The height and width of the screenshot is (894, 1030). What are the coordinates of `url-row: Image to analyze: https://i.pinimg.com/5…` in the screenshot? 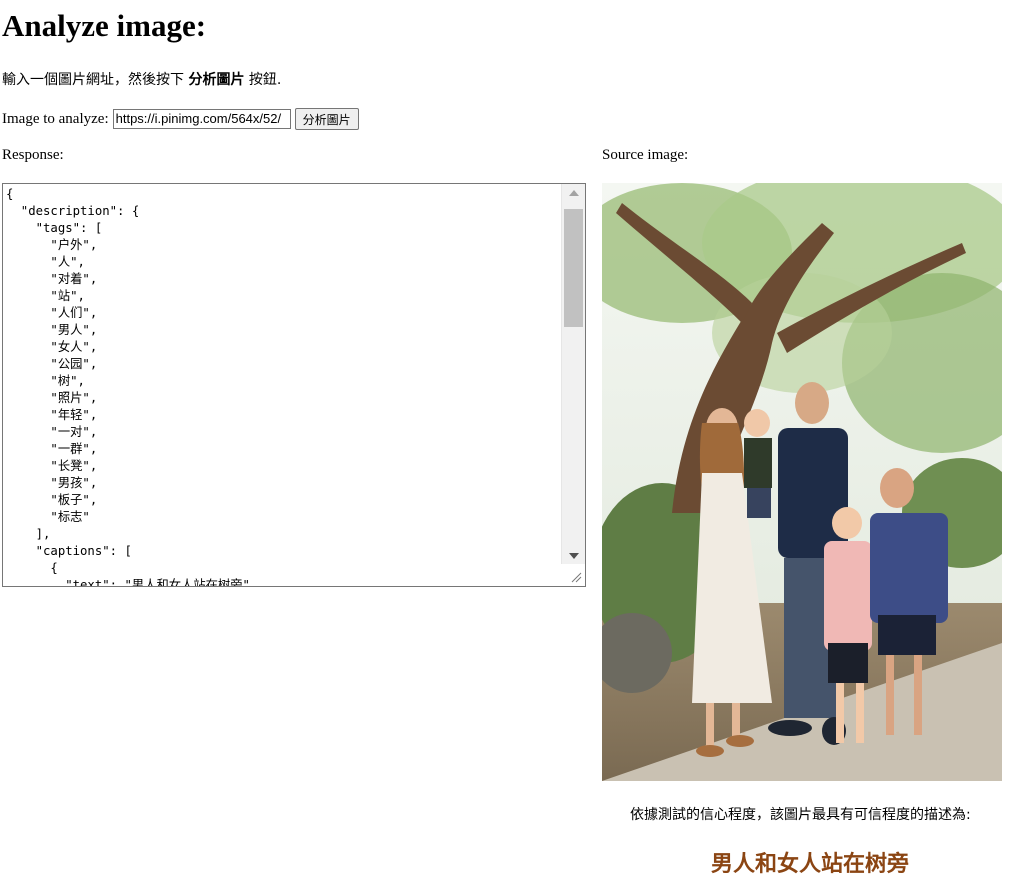 It's located at (180, 119).